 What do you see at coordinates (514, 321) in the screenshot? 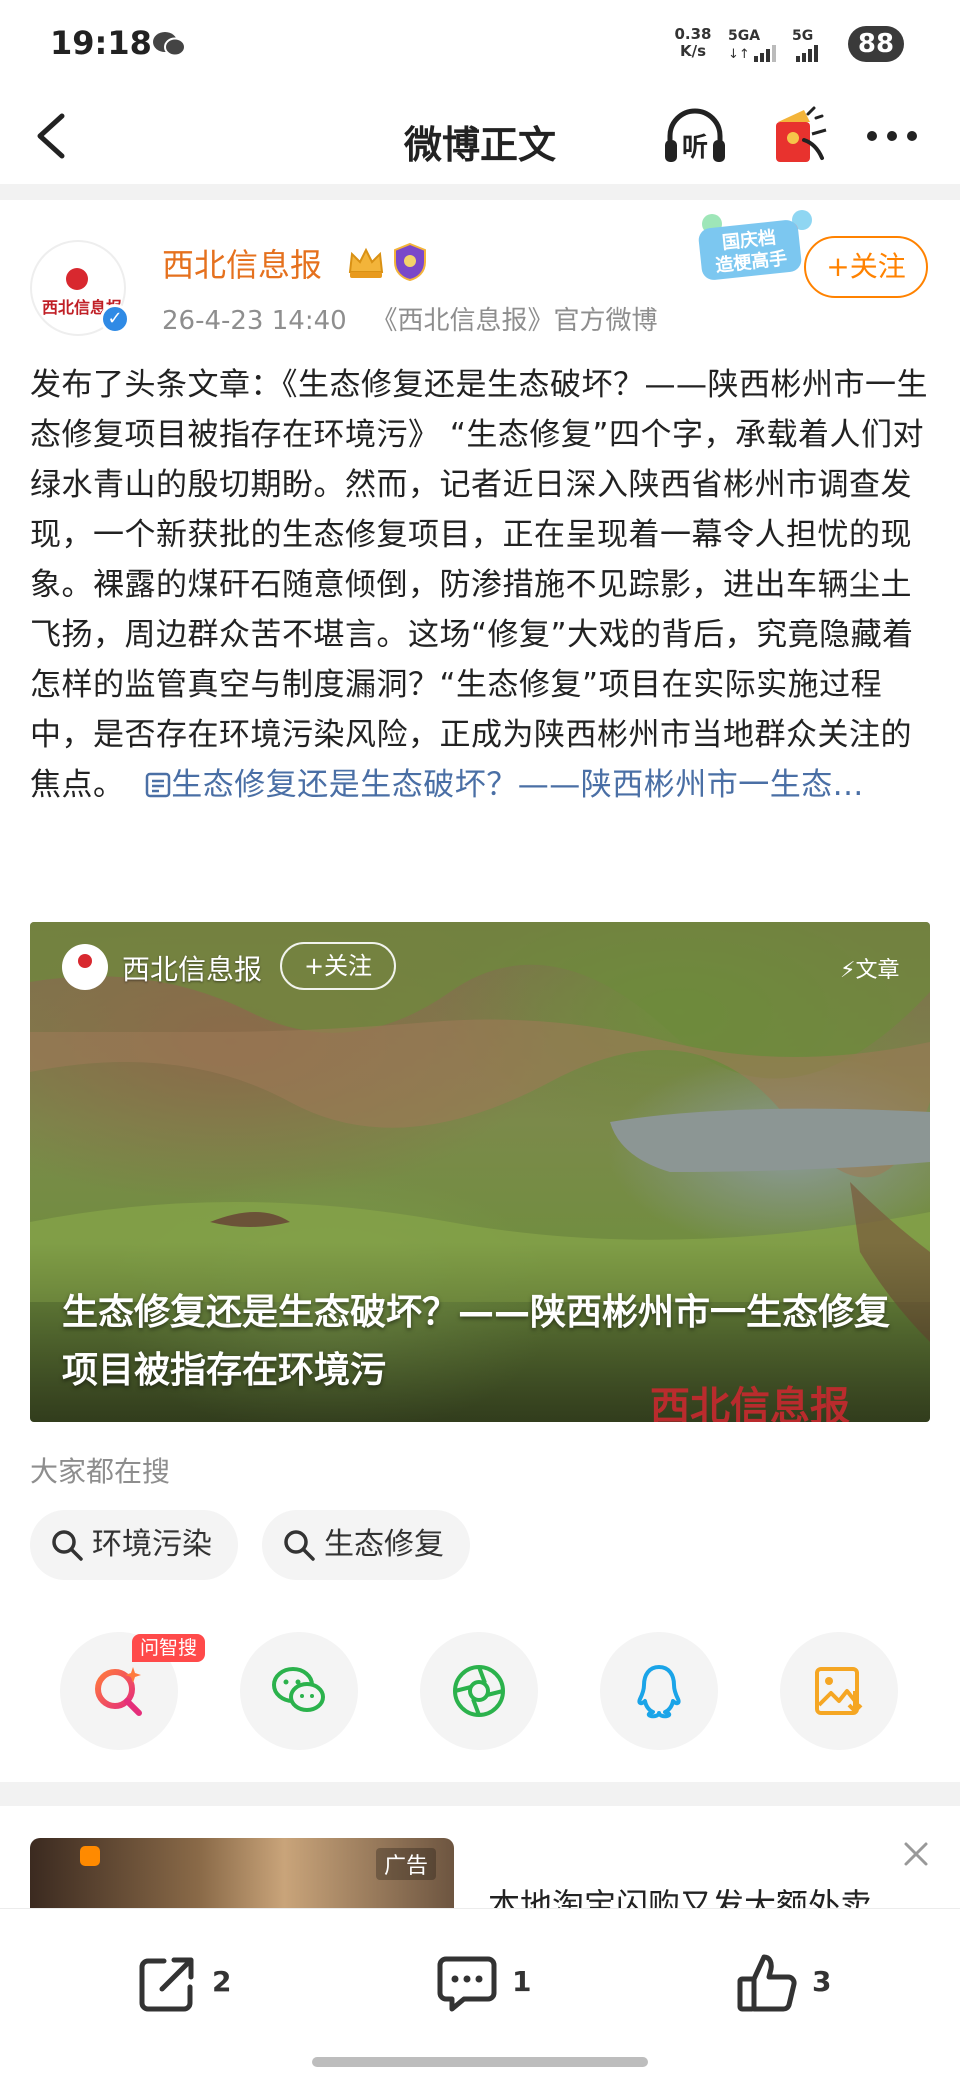
I see `post-source: 《西北信息报》官方微博` at bounding box center [514, 321].